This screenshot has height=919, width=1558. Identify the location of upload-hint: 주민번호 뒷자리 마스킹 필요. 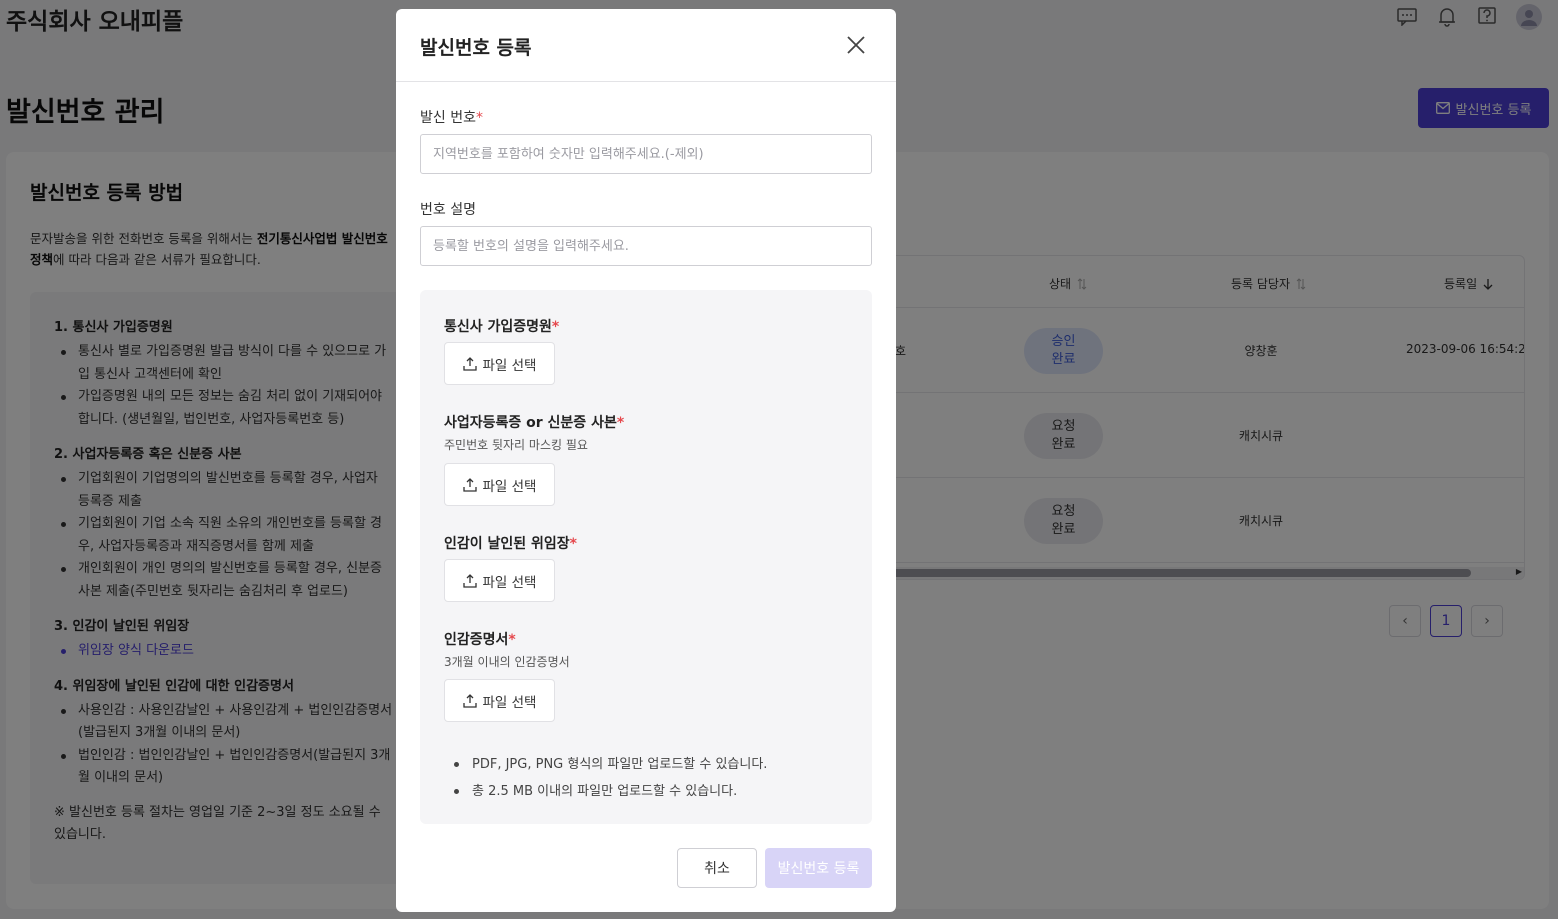
(516, 445).